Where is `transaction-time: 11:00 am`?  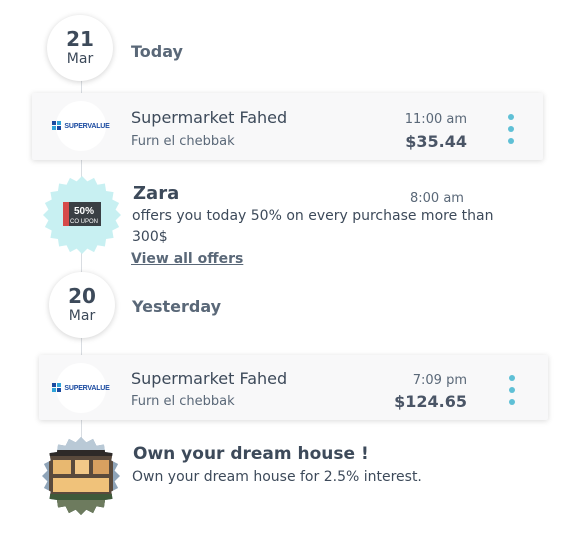
transaction-time: 11:00 am is located at coordinates (435, 119).